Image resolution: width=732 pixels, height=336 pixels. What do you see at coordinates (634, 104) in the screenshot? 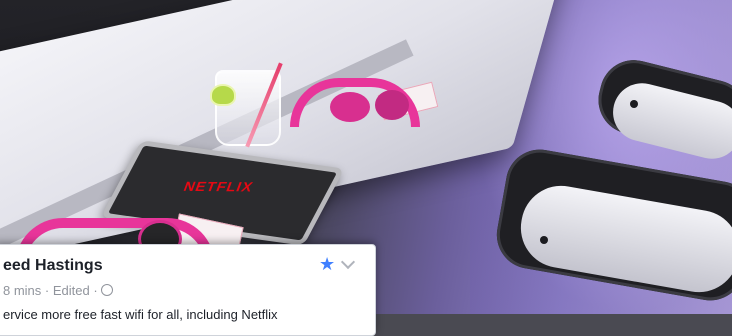
I see `seat-top-button` at bounding box center [634, 104].